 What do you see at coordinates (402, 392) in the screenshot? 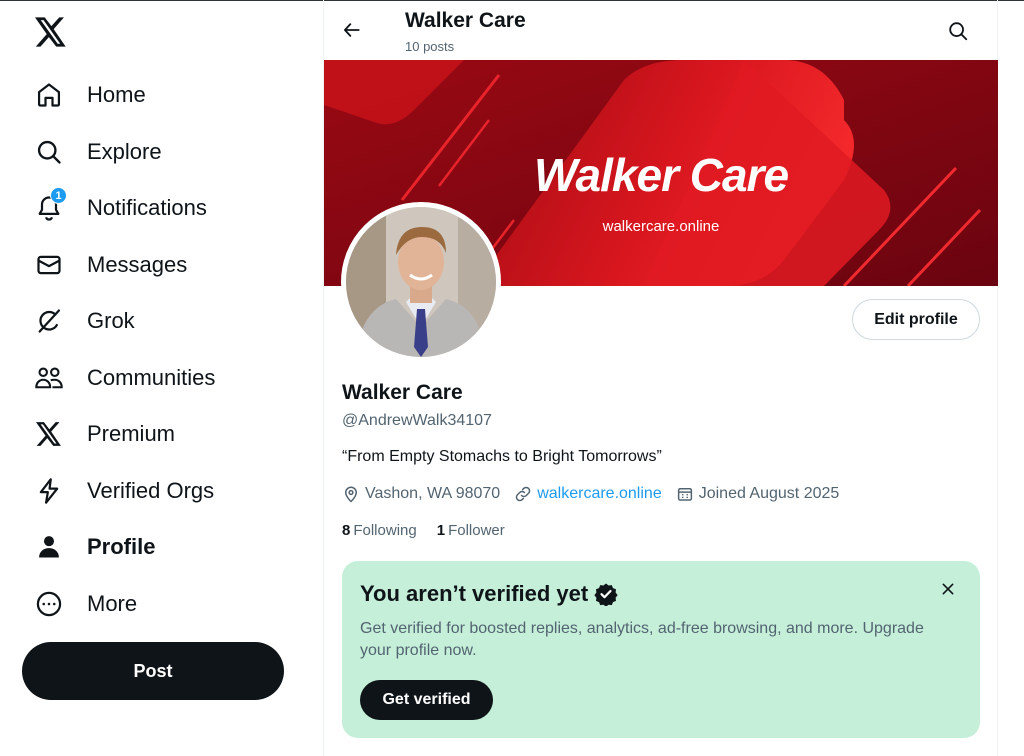
I see `profile-name: Walker Care` at bounding box center [402, 392].